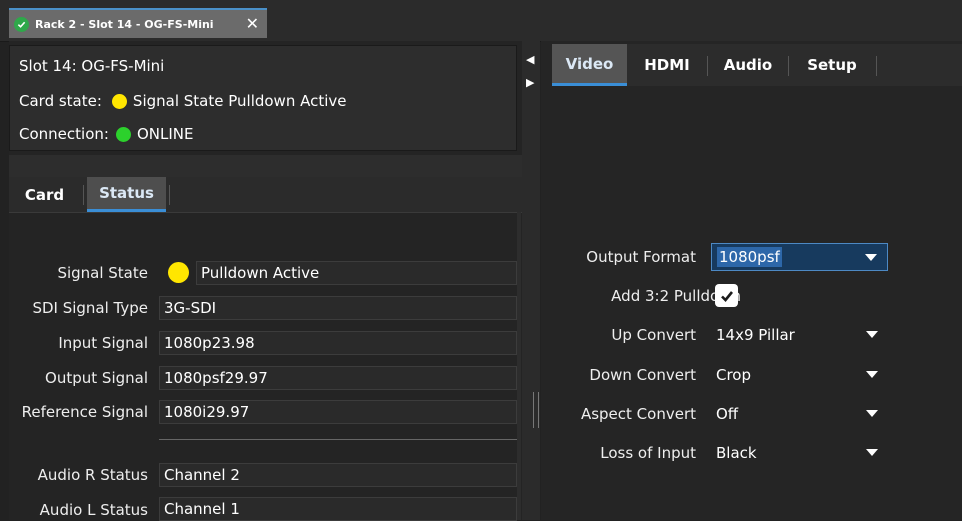  I want to click on card-state-led-icon, so click(119, 101).